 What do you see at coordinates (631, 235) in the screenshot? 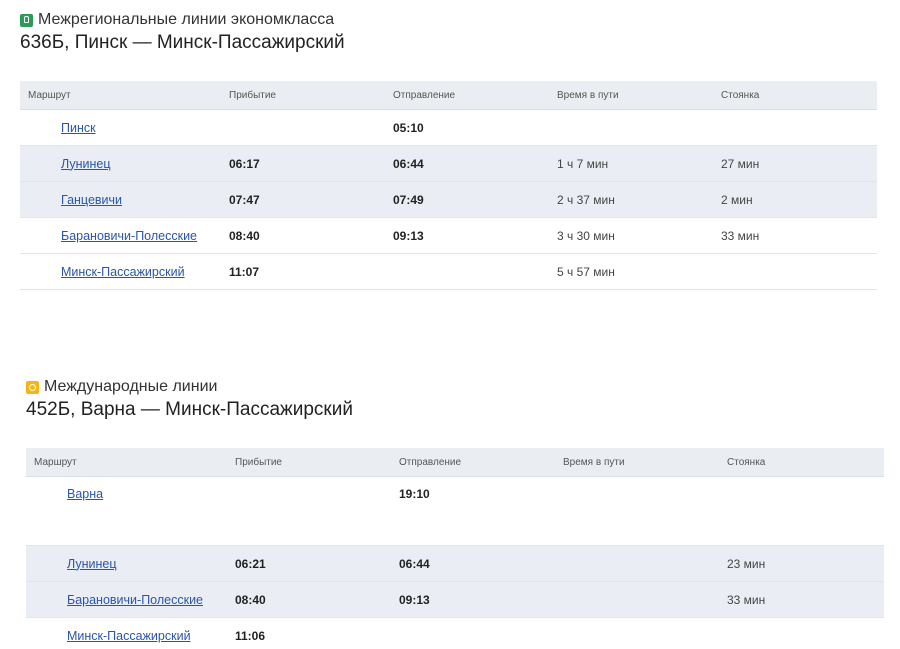
I see `travel-time-cell: 3 ч 30 мин` at bounding box center [631, 235].